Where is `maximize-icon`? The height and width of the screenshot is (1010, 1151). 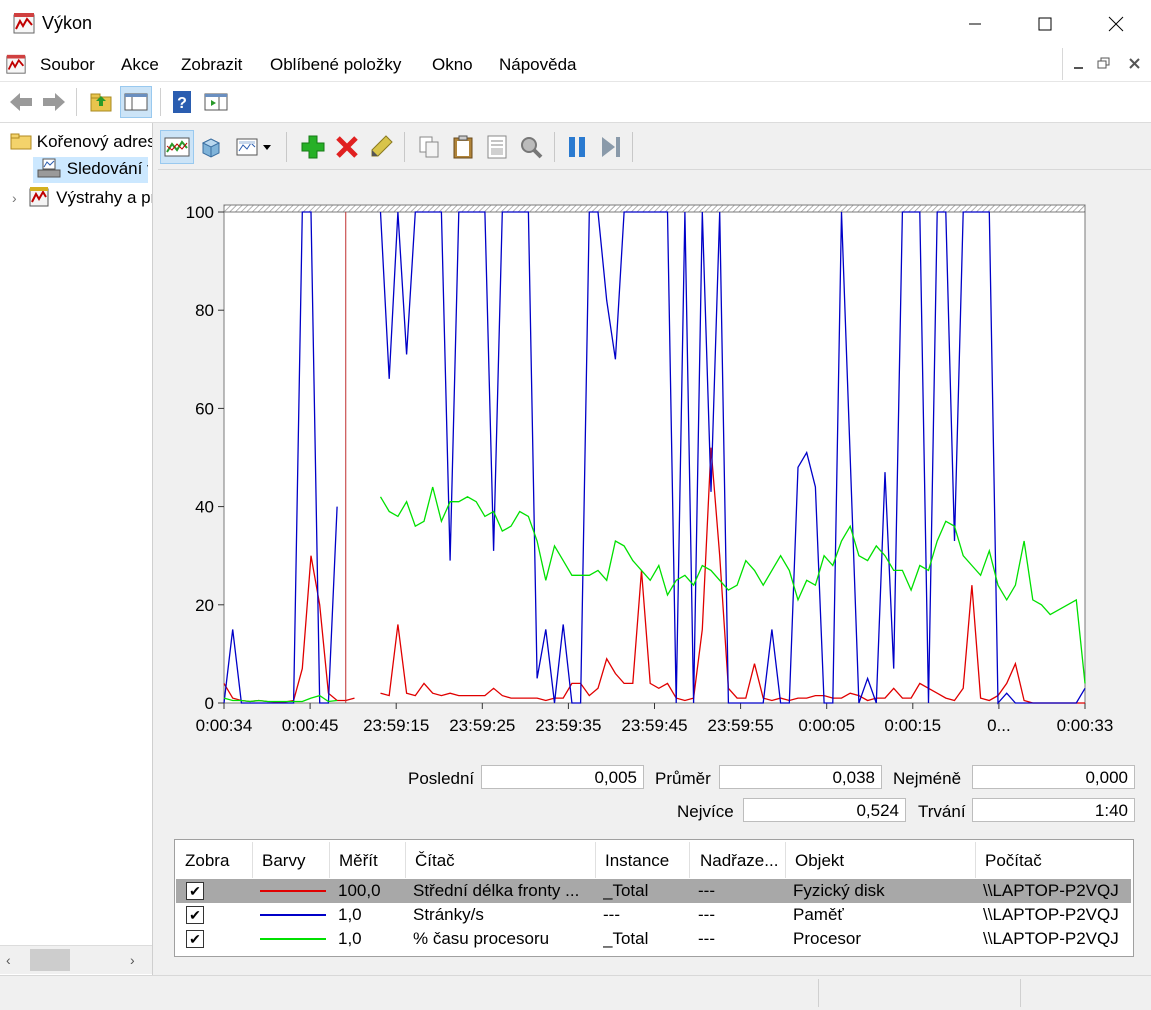
maximize-icon is located at coordinates (1045, 23).